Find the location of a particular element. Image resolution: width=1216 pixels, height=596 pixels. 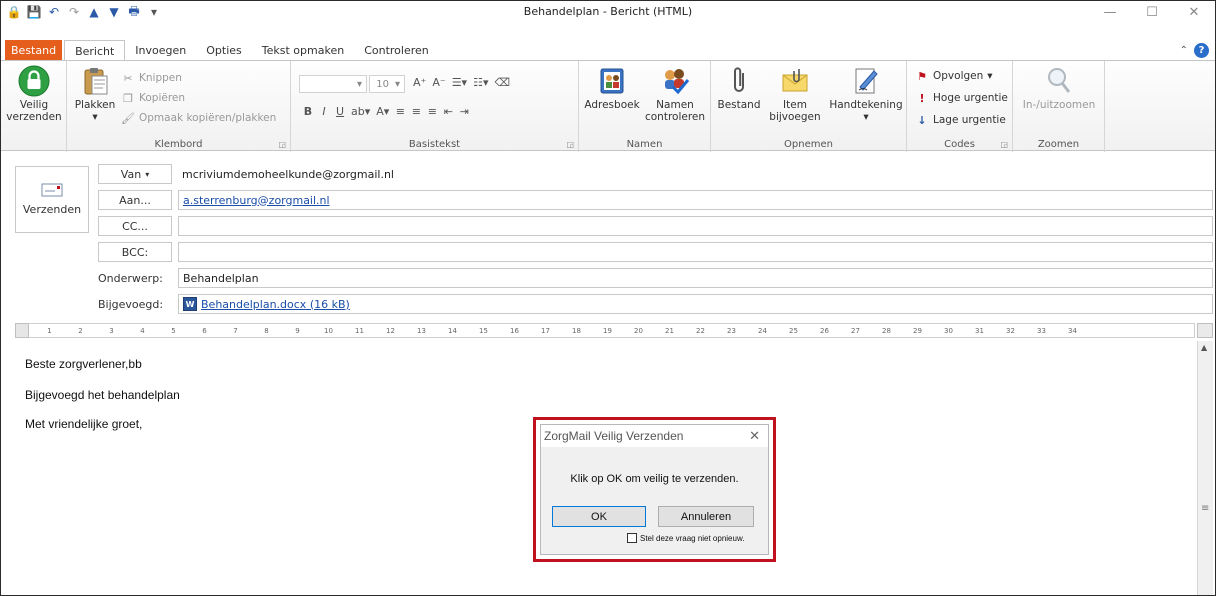

scroll-grip-icon: ≡ is located at coordinates (1205, 508).